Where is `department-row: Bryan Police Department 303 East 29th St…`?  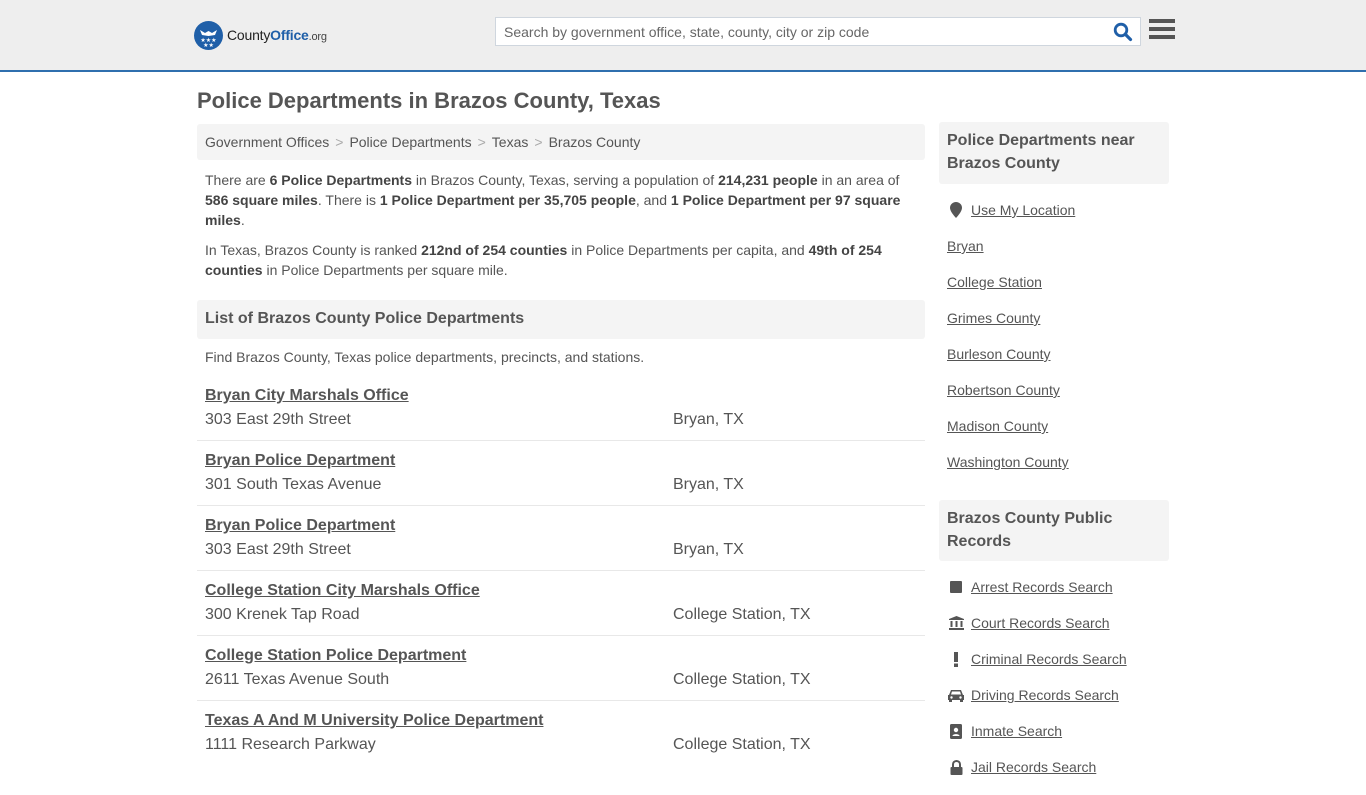
department-row: Bryan Police Department 303 East 29th St… is located at coordinates (561, 538).